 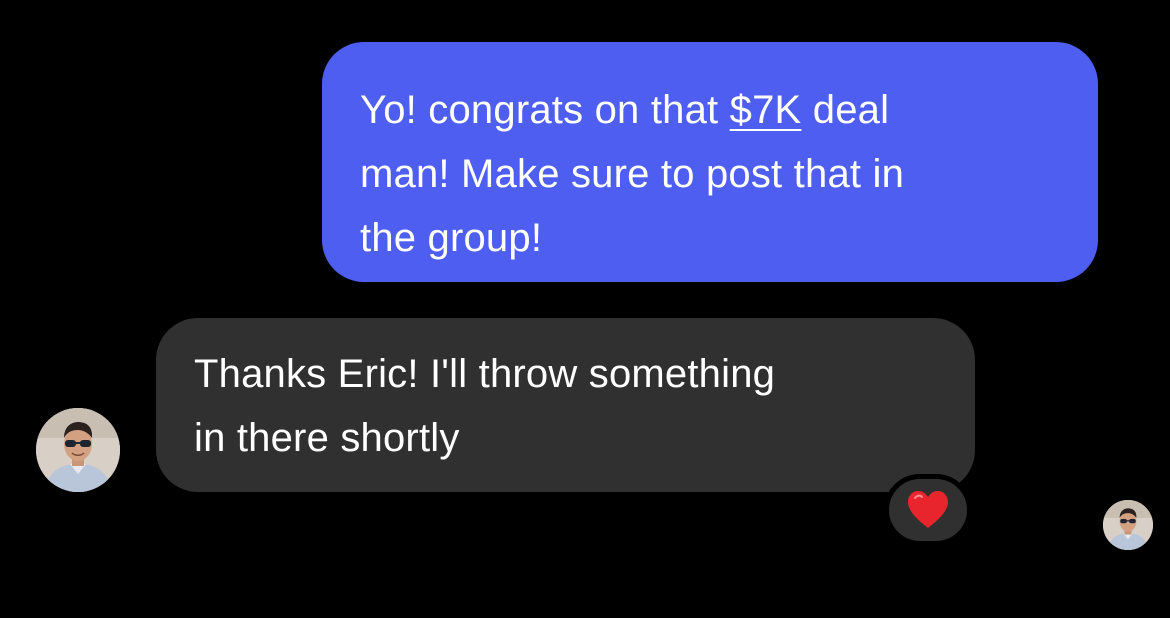 I want to click on sent-message-line-1: Yo! congrats on that $7K deal, so click(x=714, y=110).